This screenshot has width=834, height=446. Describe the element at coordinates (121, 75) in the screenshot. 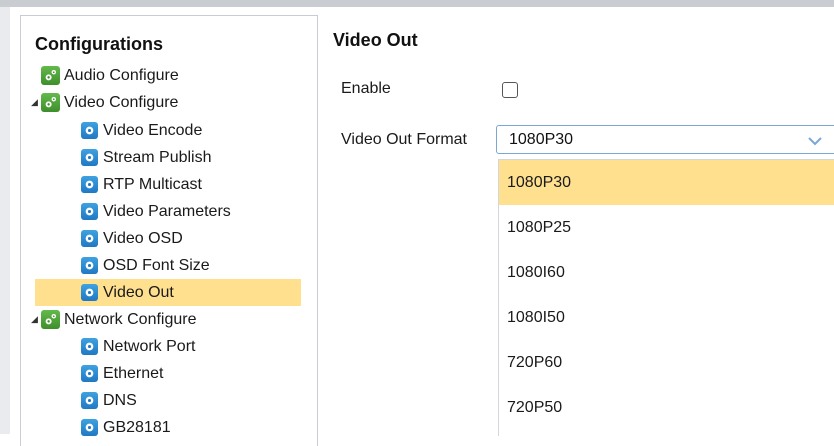

I see `tree-item-label: Audio Configure` at that location.